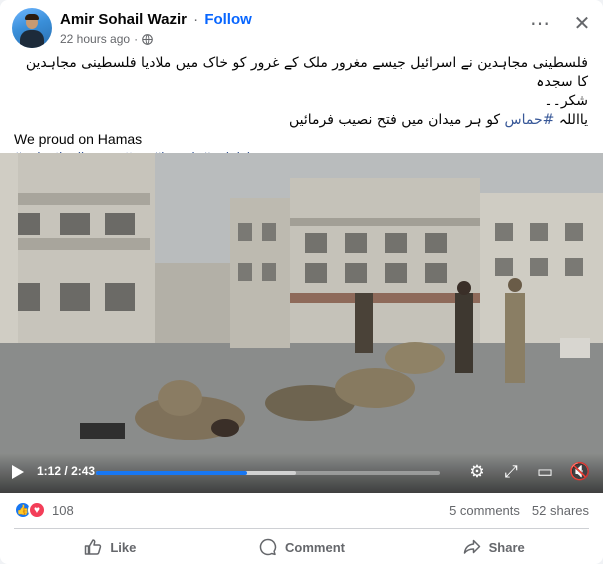 The image size is (603, 564). What do you see at coordinates (83, 471) in the screenshot?
I see `duration: 2:43` at bounding box center [83, 471].